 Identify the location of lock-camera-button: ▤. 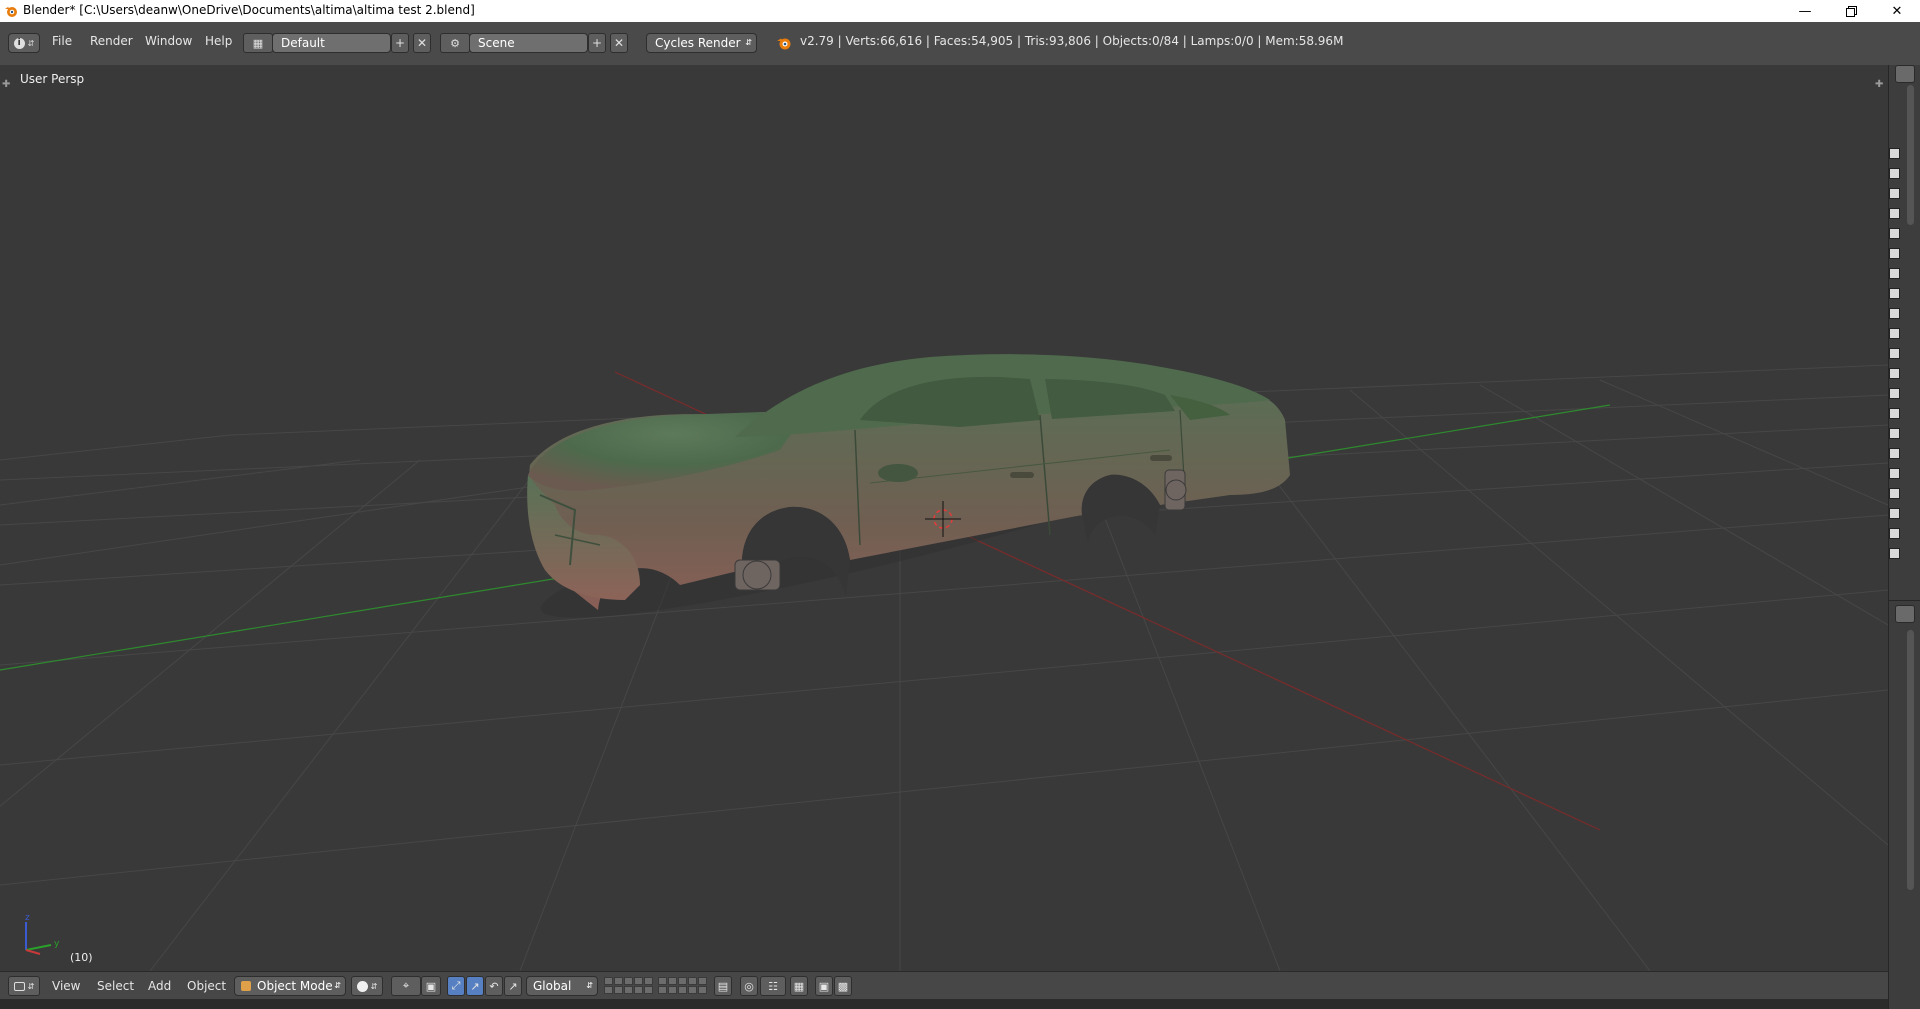
(723, 986).